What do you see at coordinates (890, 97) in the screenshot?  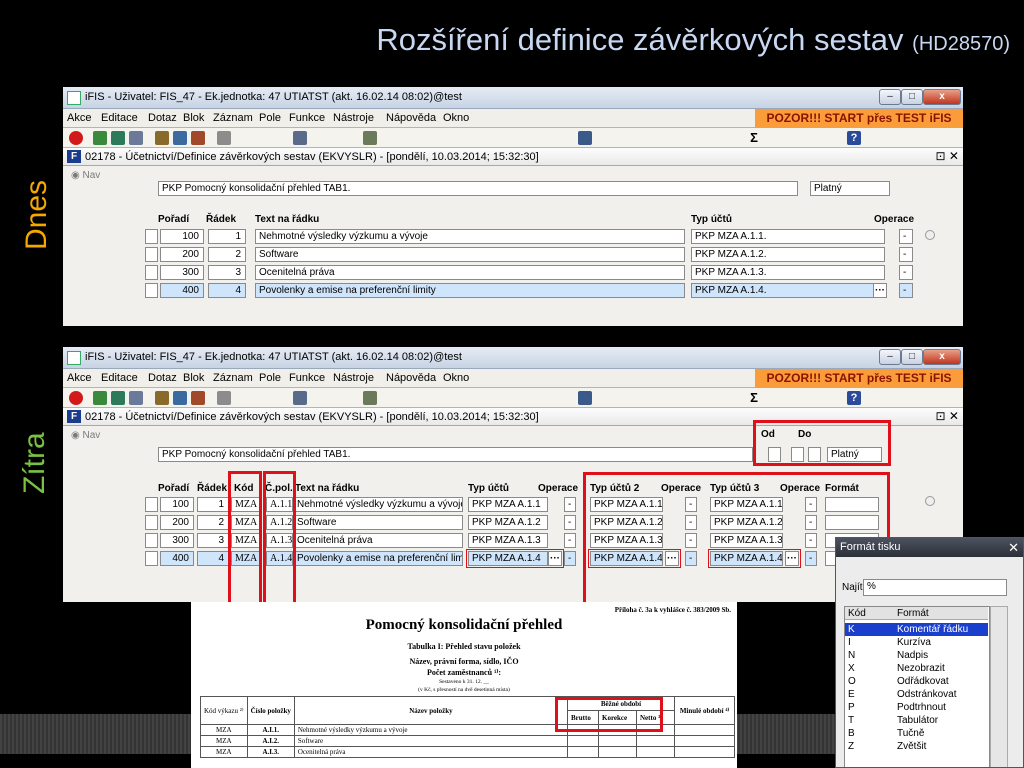 I see `minimize-button: –` at bounding box center [890, 97].